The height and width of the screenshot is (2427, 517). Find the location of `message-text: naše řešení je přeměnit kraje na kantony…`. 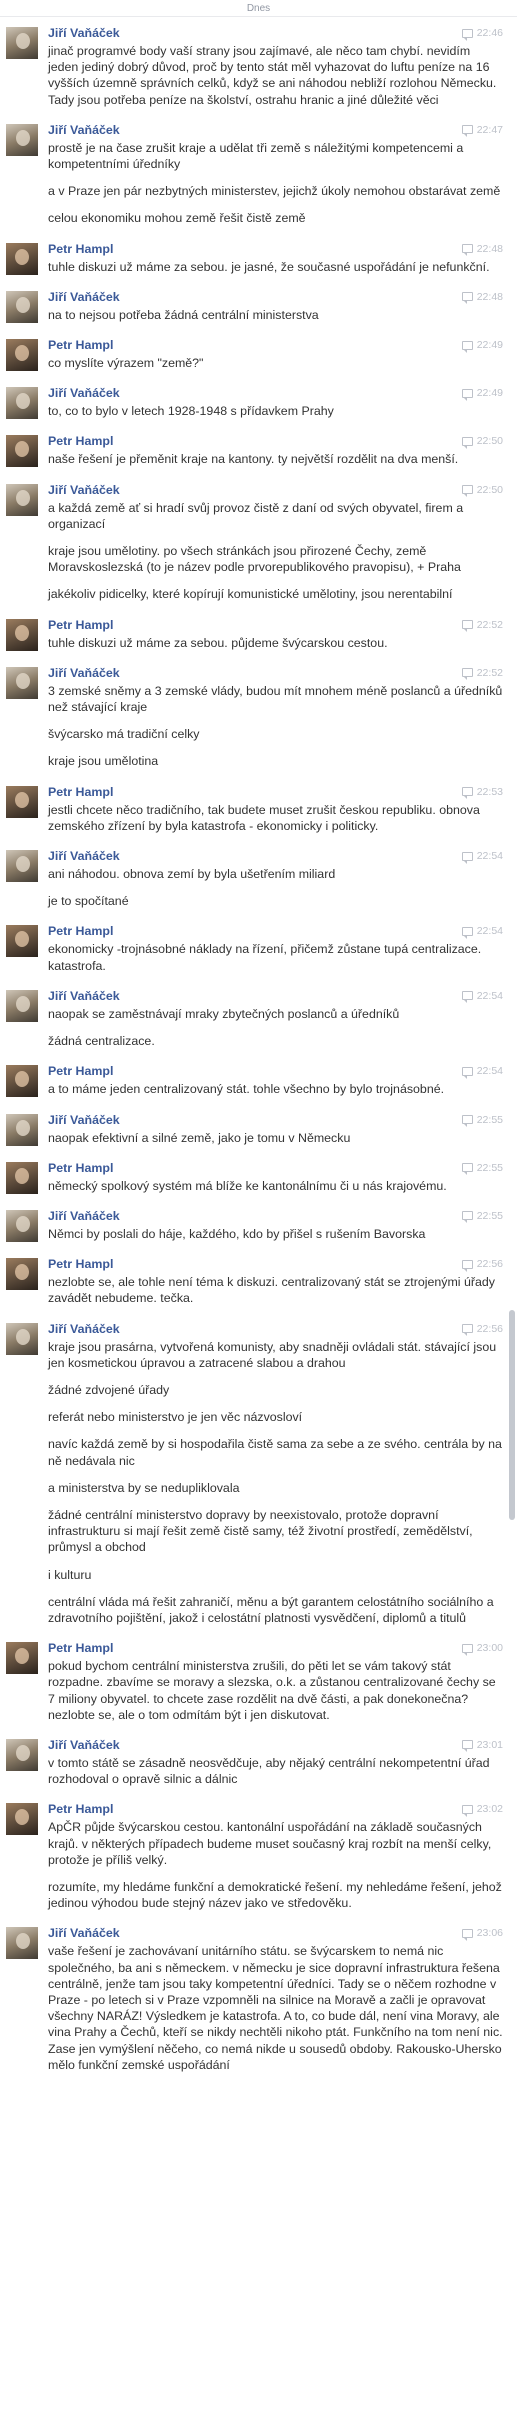

message-text: naše řešení je přeměnit kraje na kantony… is located at coordinates (253, 459).